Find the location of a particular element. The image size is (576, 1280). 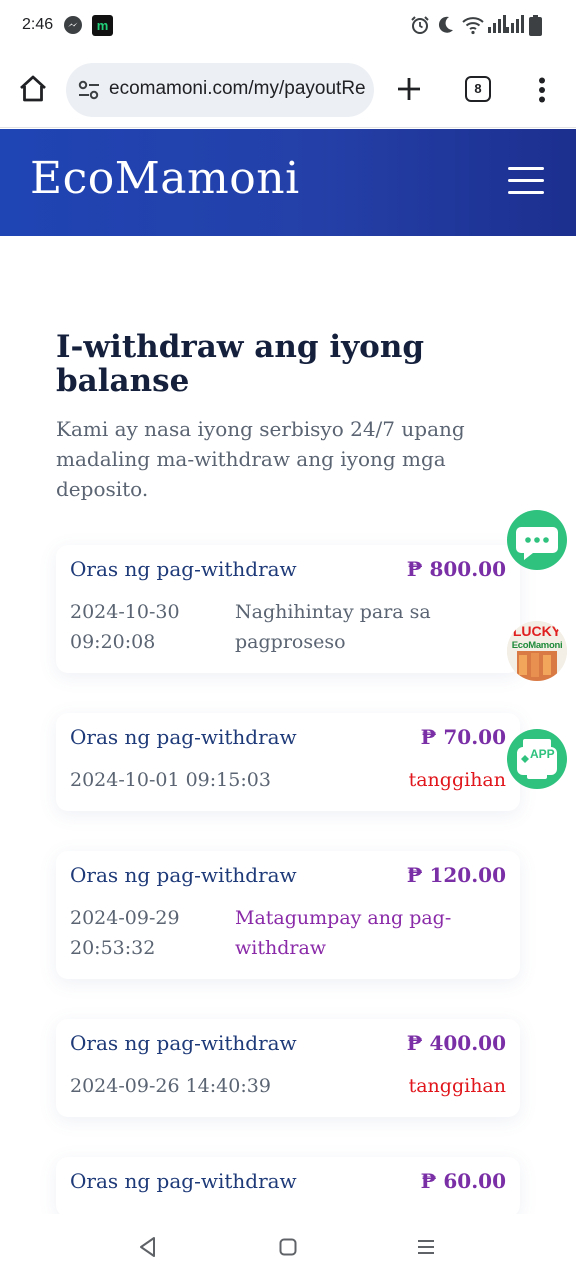

wifi-icon is located at coordinates (473, 26).